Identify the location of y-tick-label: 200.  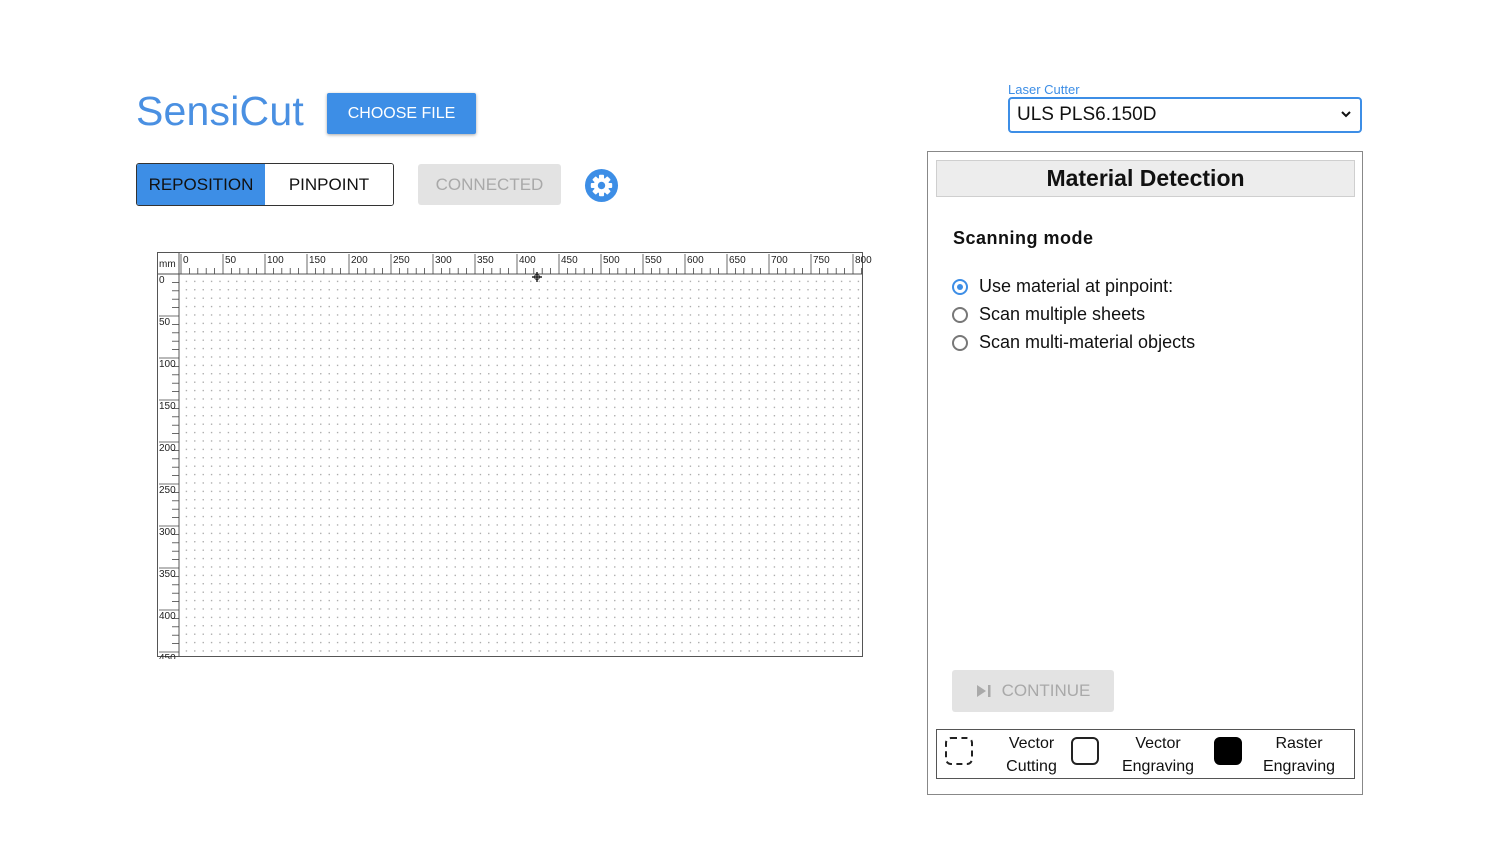
(167, 448).